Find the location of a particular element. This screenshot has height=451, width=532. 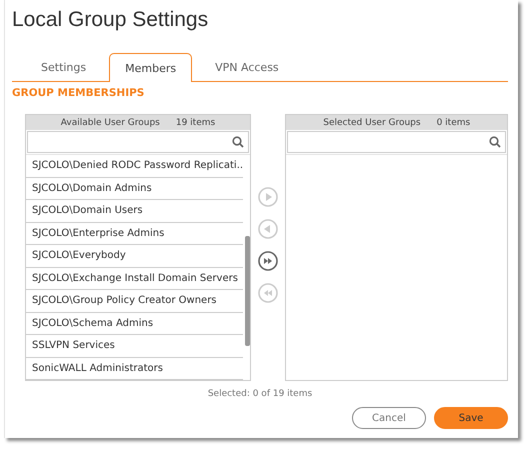

item-count: 19 items is located at coordinates (196, 123).